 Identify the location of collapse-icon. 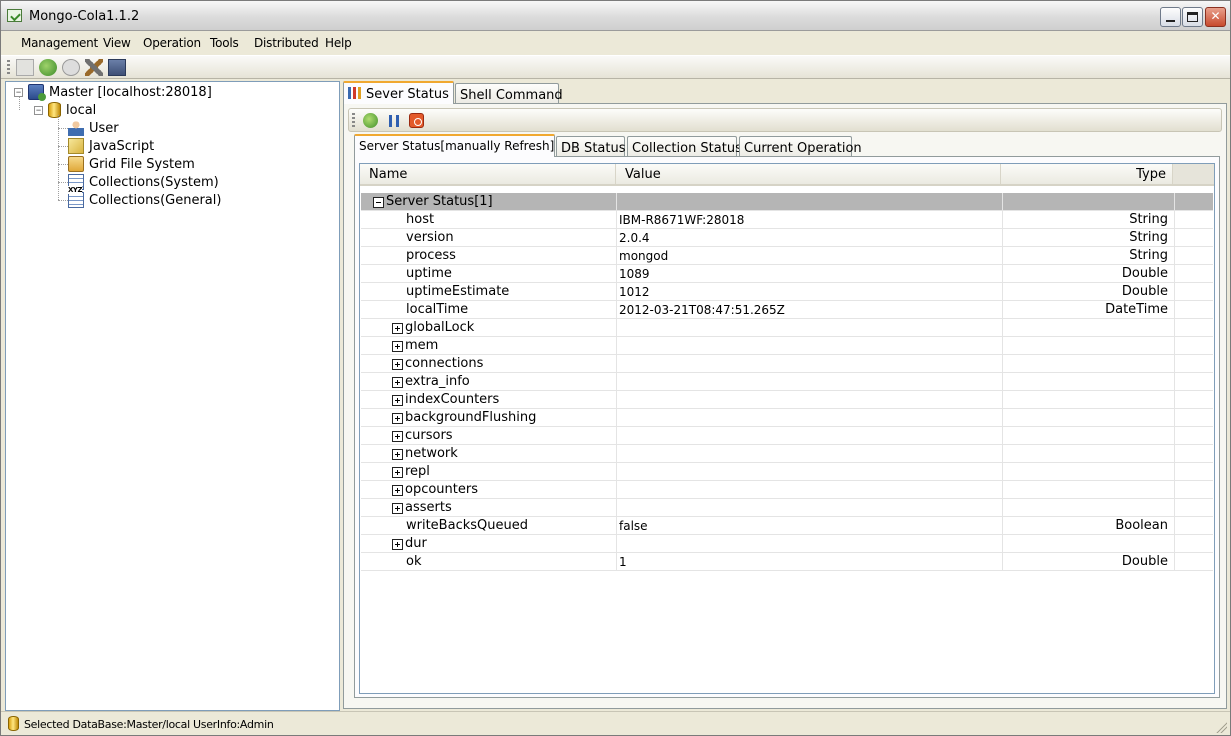
(378, 202).